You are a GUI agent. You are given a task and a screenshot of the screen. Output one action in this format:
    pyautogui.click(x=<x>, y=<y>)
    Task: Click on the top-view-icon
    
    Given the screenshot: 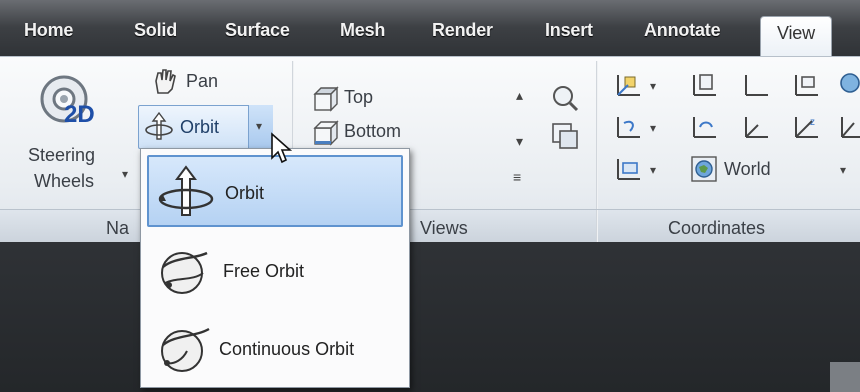 What is the action you would take?
    pyautogui.click(x=326, y=99)
    